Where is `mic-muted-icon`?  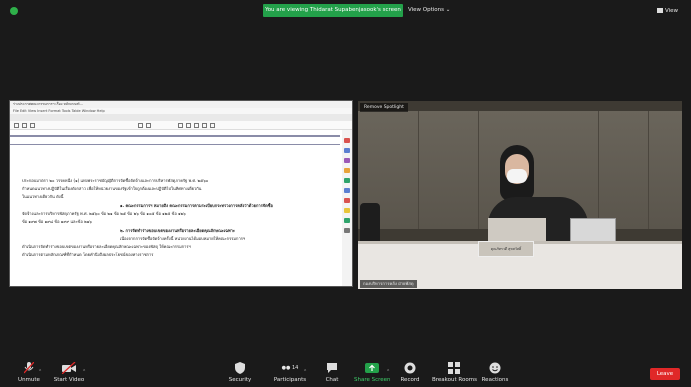 mic-muted-icon is located at coordinates (29, 368).